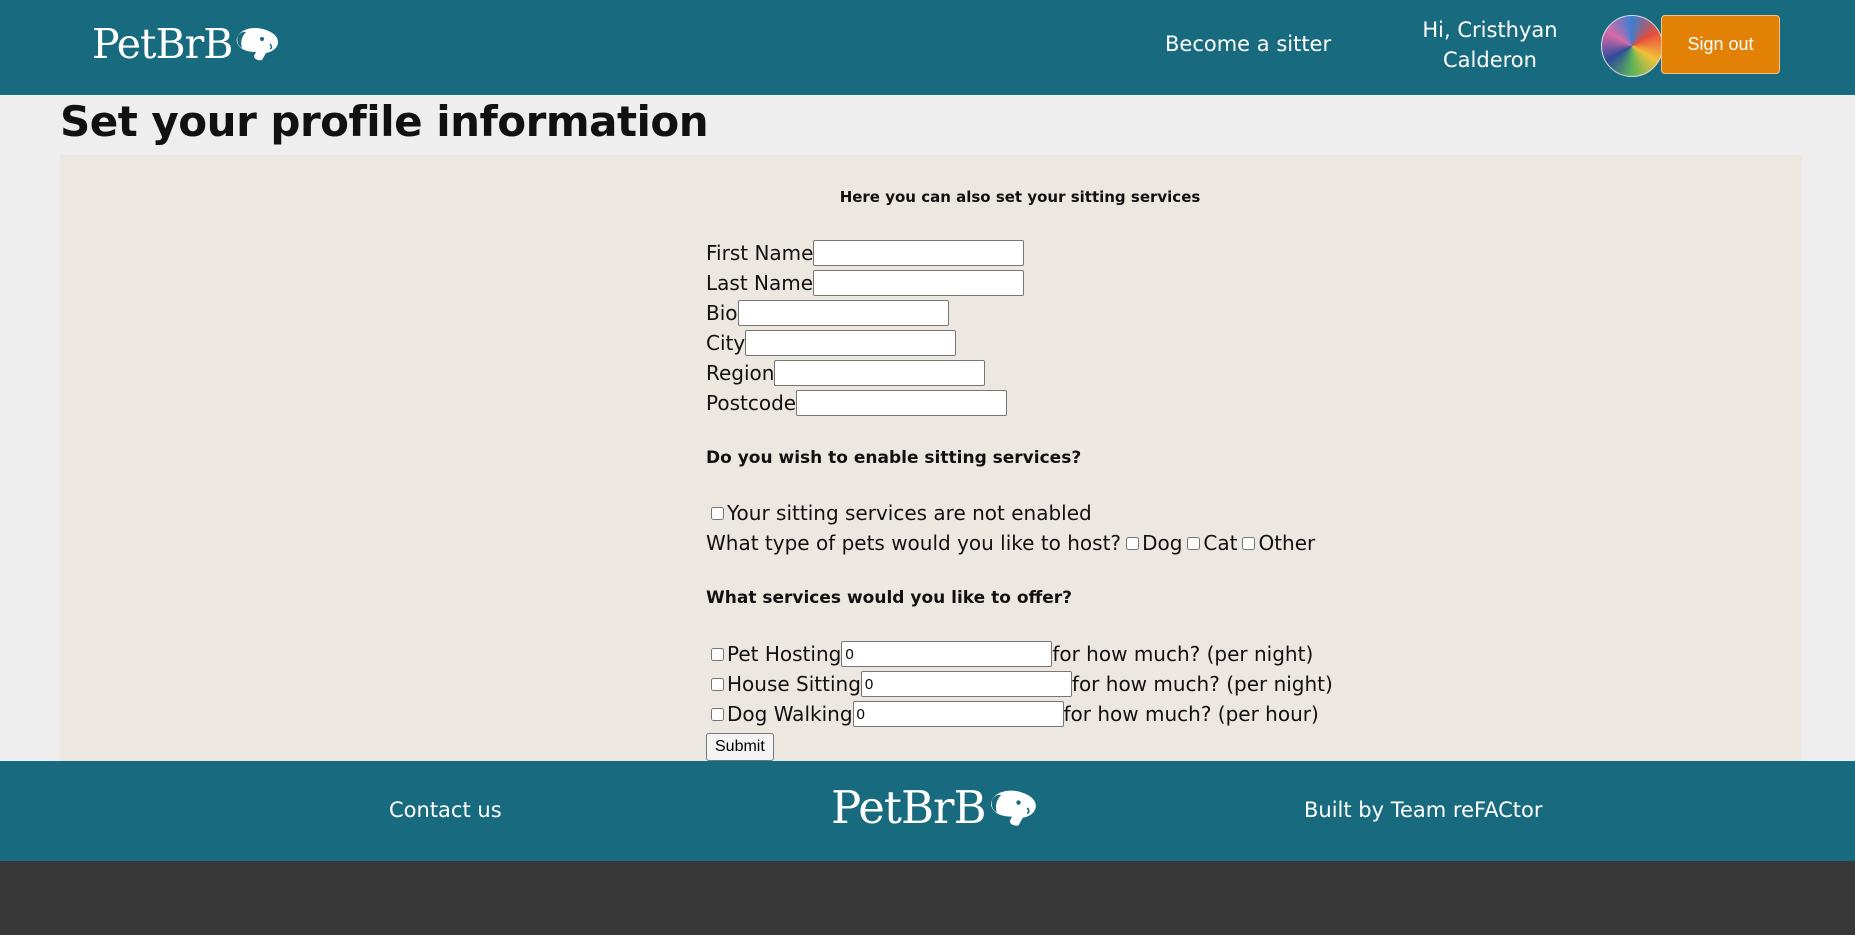 The width and height of the screenshot is (1855, 935). What do you see at coordinates (760, 253) in the screenshot?
I see `first-name-label: First Name` at bounding box center [760, 253].